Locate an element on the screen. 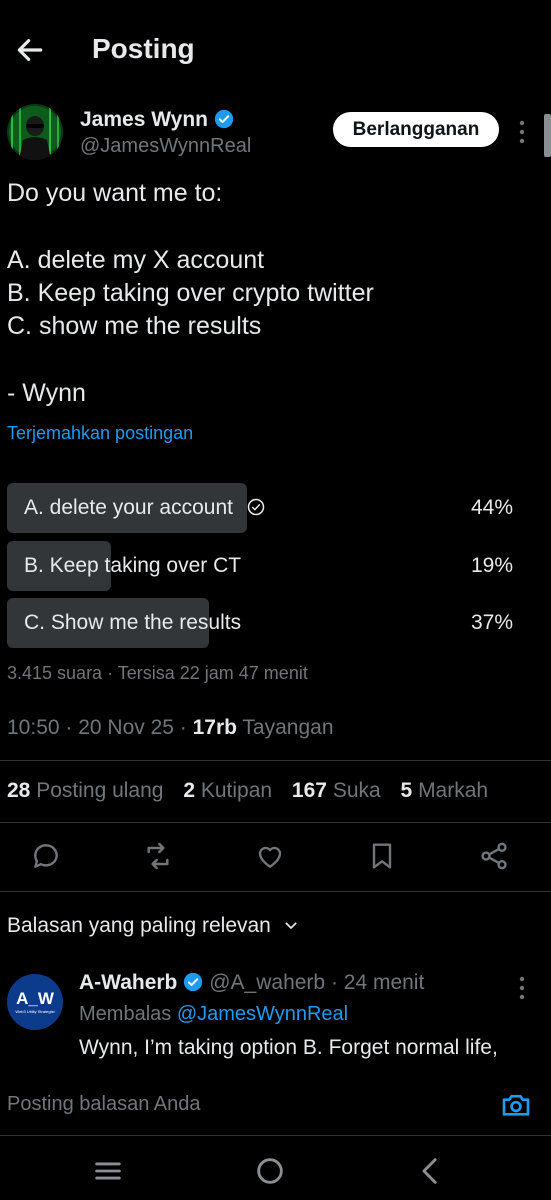 The height and width of the screenshot is (1200, 551). menu-lines-icon is located at coordinates (108, 1171).